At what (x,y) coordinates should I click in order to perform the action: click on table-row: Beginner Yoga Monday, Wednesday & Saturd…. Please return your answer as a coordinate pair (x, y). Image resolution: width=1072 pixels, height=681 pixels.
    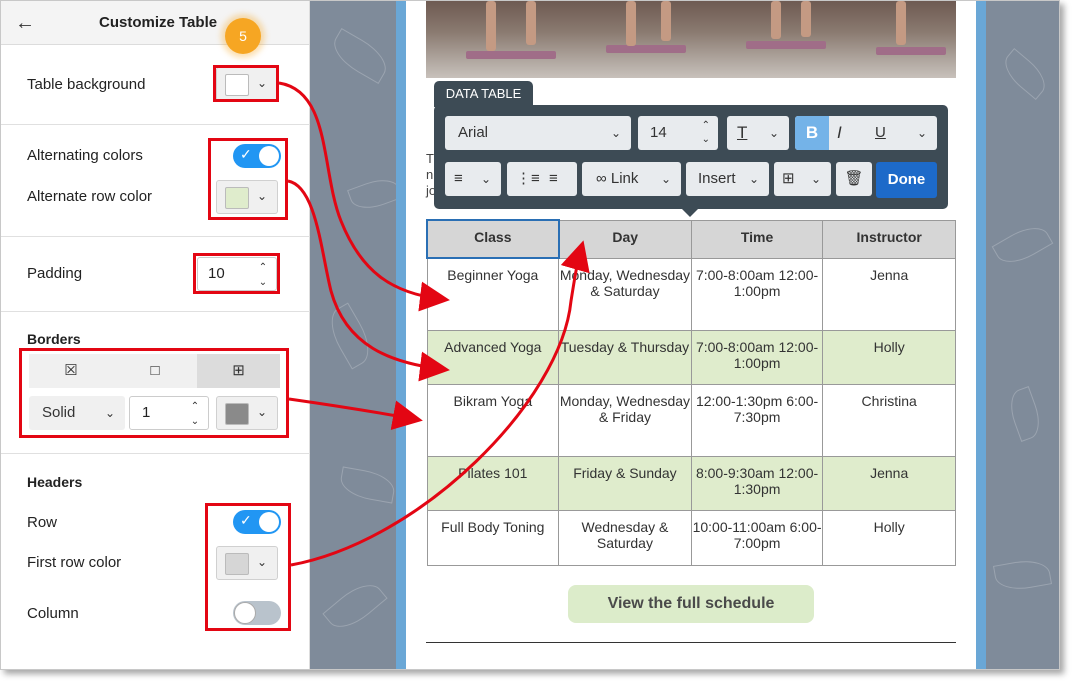
    Looking at the image, I should click on (691, 294).